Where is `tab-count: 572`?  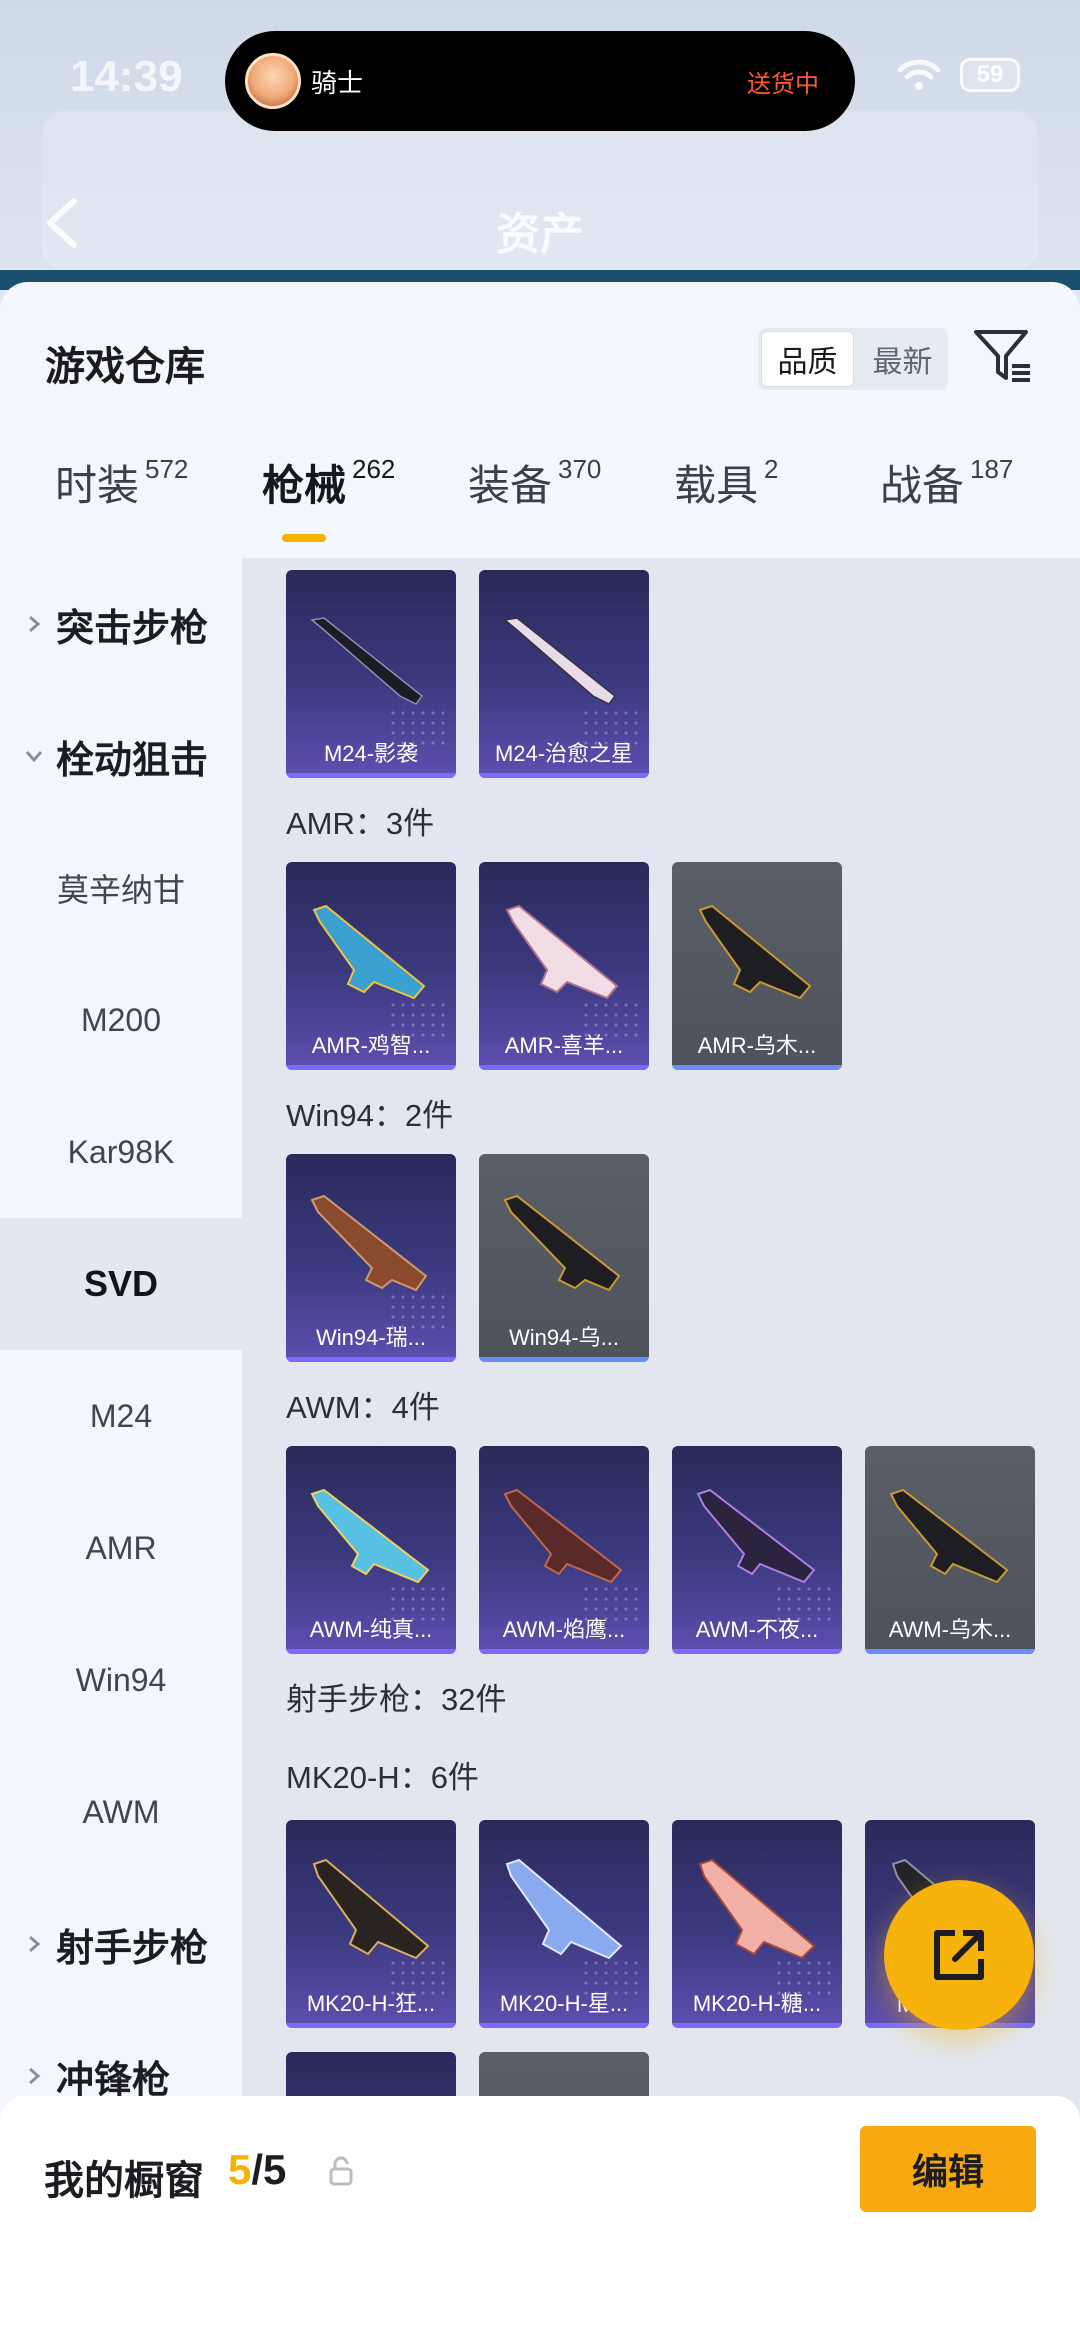 tab-count: 572 is located at coordinates (167, 469).